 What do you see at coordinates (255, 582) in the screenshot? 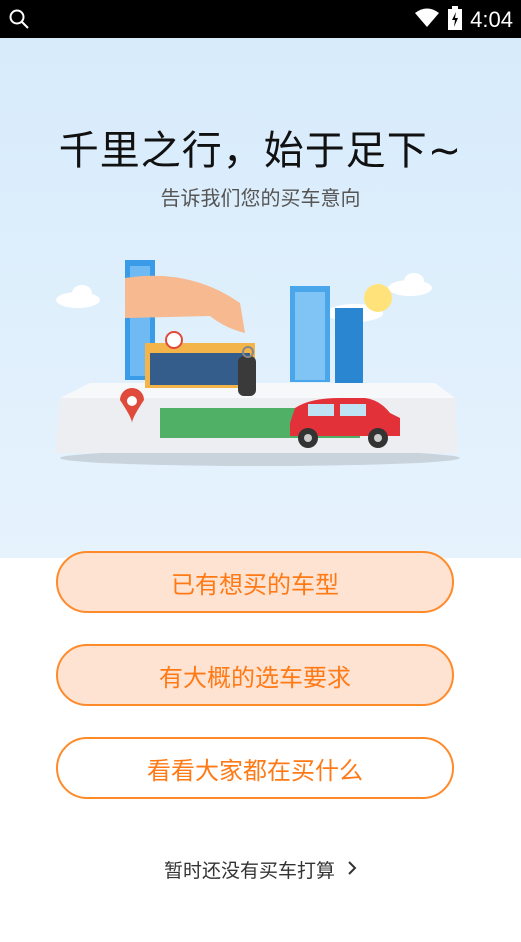
I see `option-have-model-button: 已有想买的车型` at bounding box center [255, 582].